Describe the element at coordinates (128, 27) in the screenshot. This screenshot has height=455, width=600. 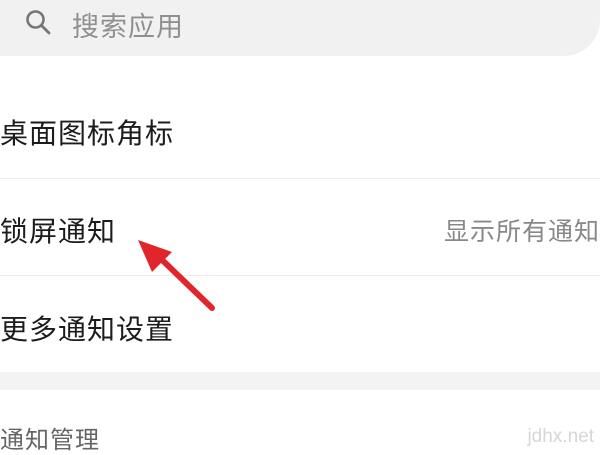
I see `search-placeholder: 搜索应用` at that location.